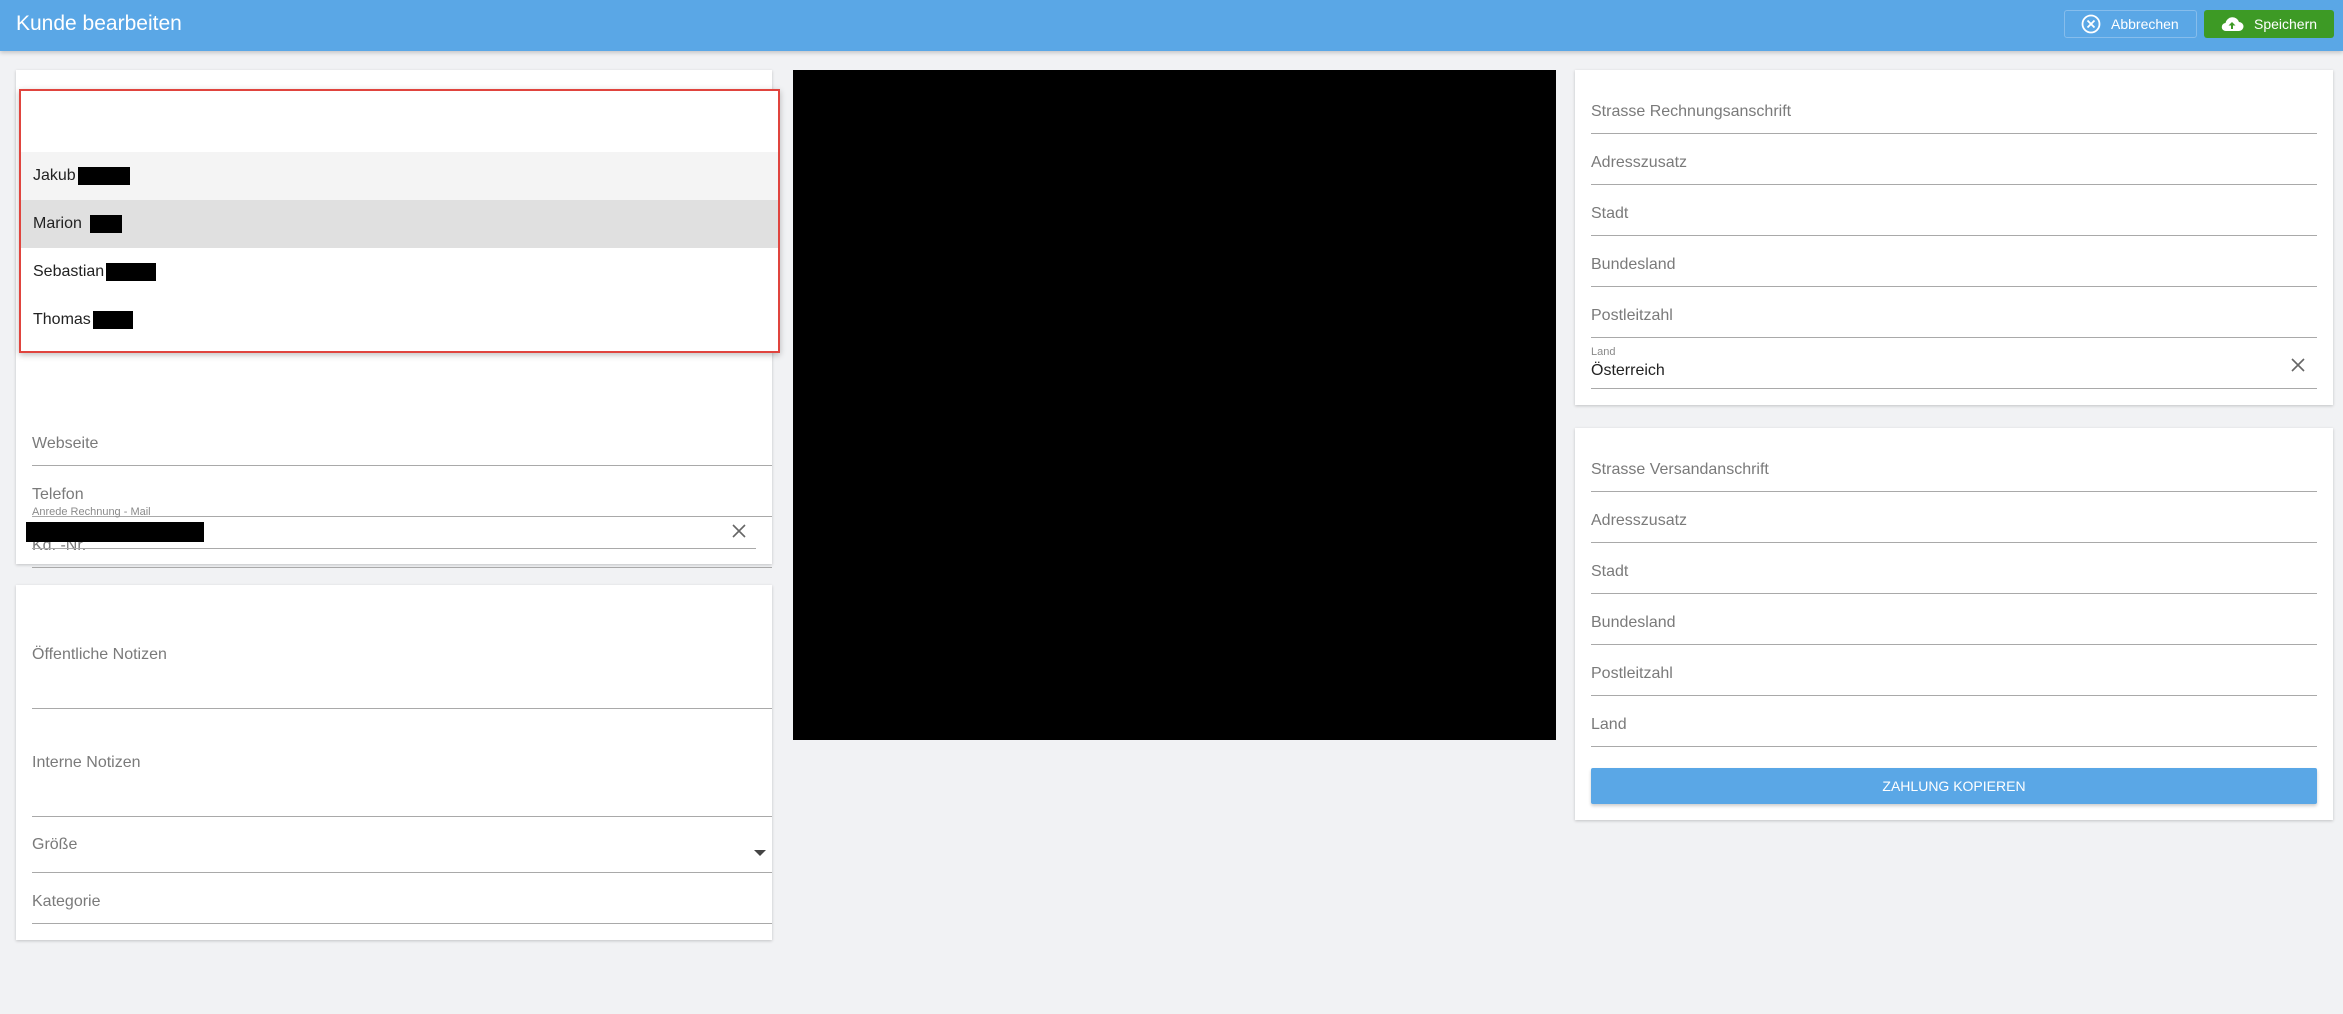 The image size is (2343, 1014). What do you see at coordinates (2145, 24) in the screenshot?
I see `cancel-label: Abbrechen` at bounding box center [2145, 24].